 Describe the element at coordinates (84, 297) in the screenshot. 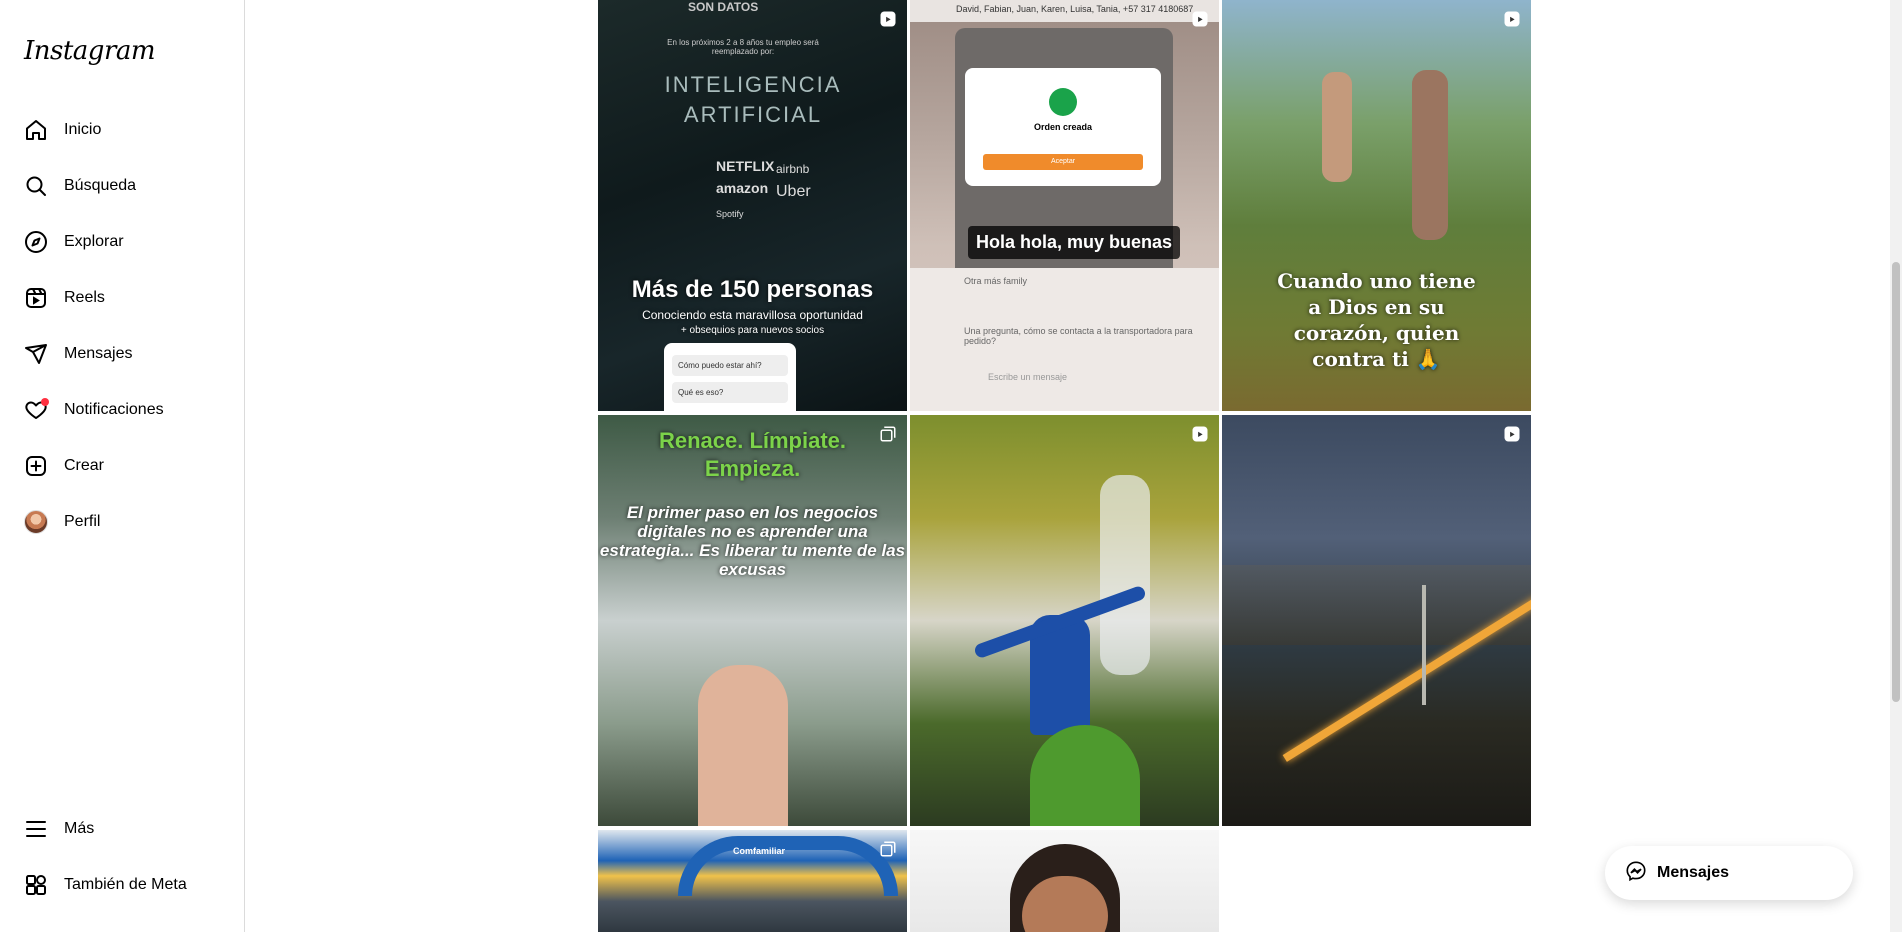

I see `sidebar-item-label: Reels` at that location.